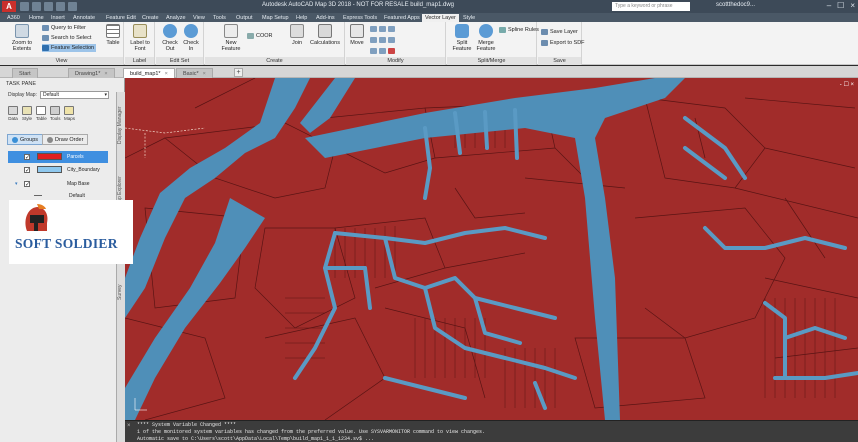  Describe the element at coordinates (16, 184) in the screenshot. I see `expand-arrow-icon: ▾` at that location.